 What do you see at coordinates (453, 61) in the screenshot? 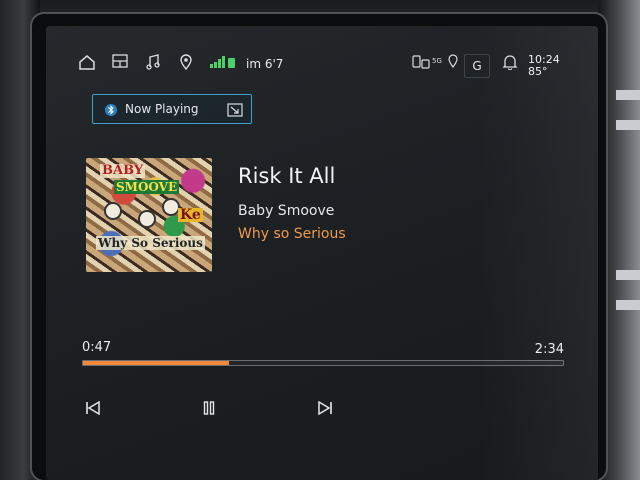
I see `location-active-icon` at bounding box center [453, 61].